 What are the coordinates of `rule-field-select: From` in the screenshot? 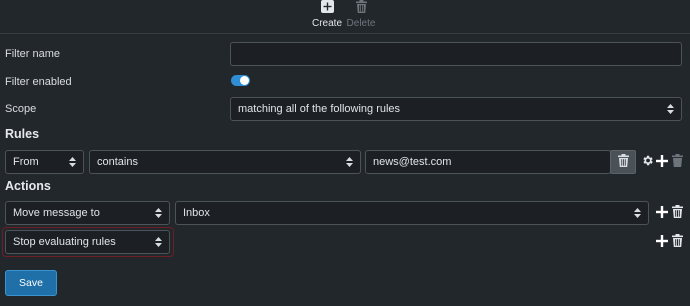 It's located at (44, 162).